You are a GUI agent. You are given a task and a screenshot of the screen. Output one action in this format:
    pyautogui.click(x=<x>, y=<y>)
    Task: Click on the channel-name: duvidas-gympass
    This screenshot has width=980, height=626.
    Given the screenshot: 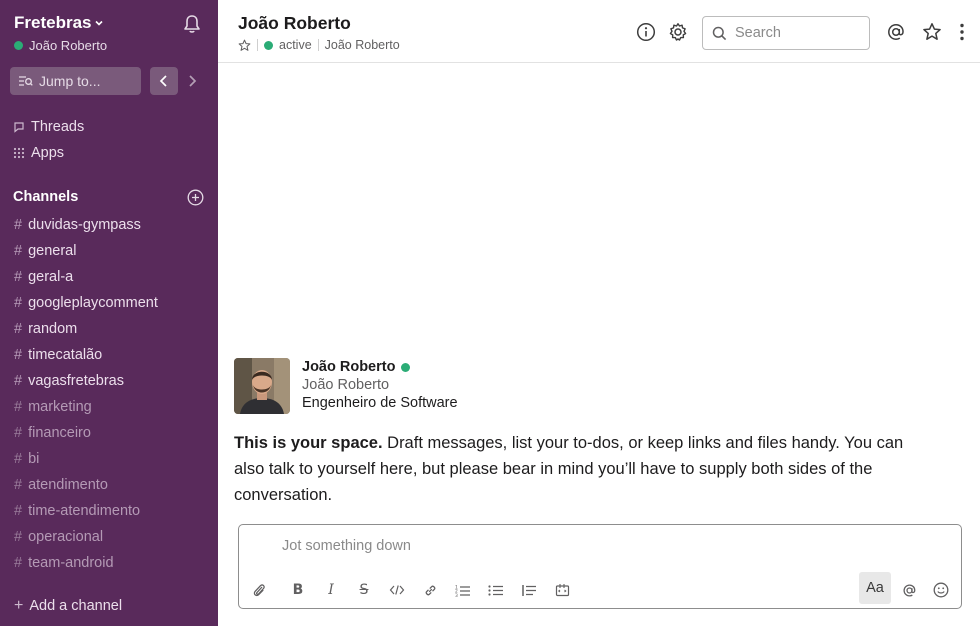 What is the action you would take?
    pyautogui.click(x=84, y=225)
    